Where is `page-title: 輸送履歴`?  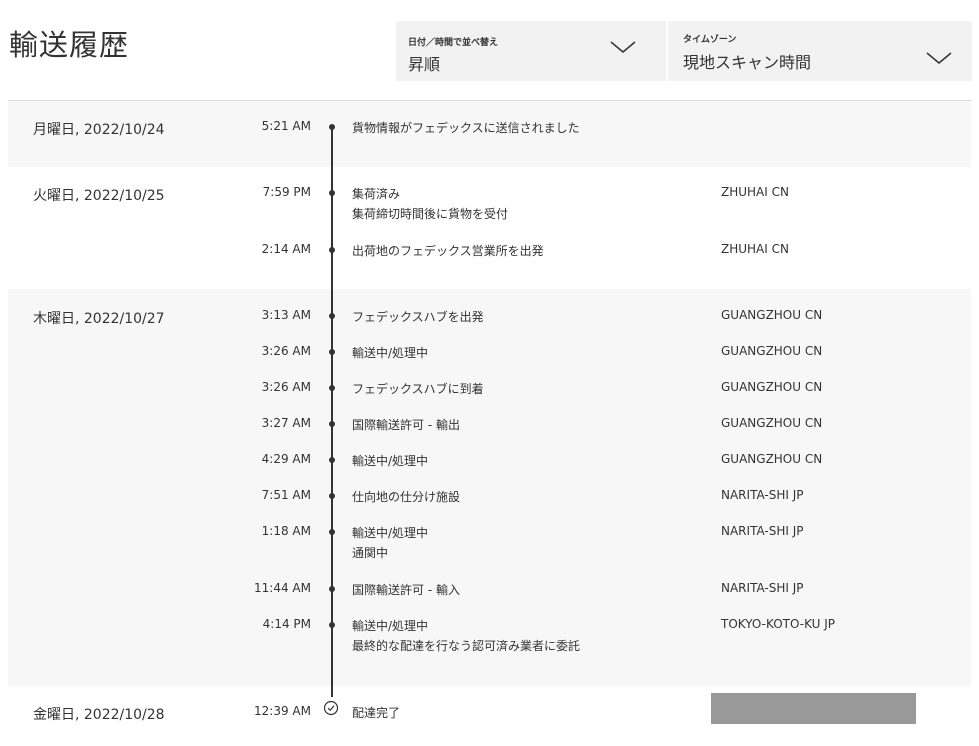 page-title: 輸送履歴 is located at coordinates (69, 45).